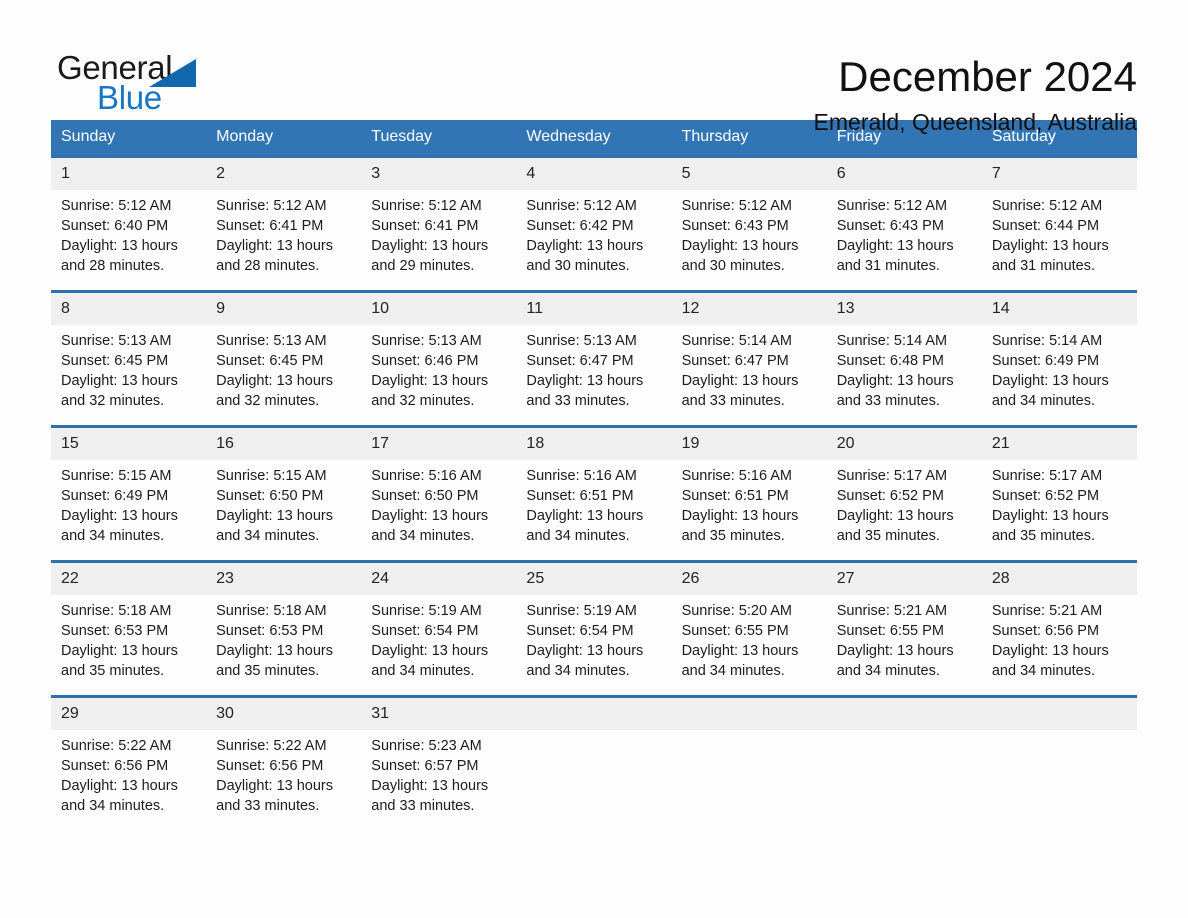  I want to click on day-number: 13, so click(904, 309).